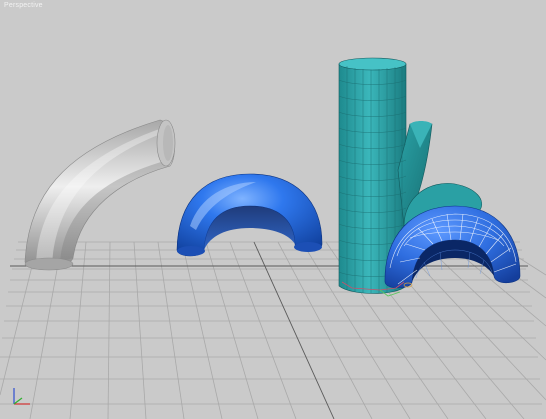  I want to click on blue-half-torus, so click(249, 215).